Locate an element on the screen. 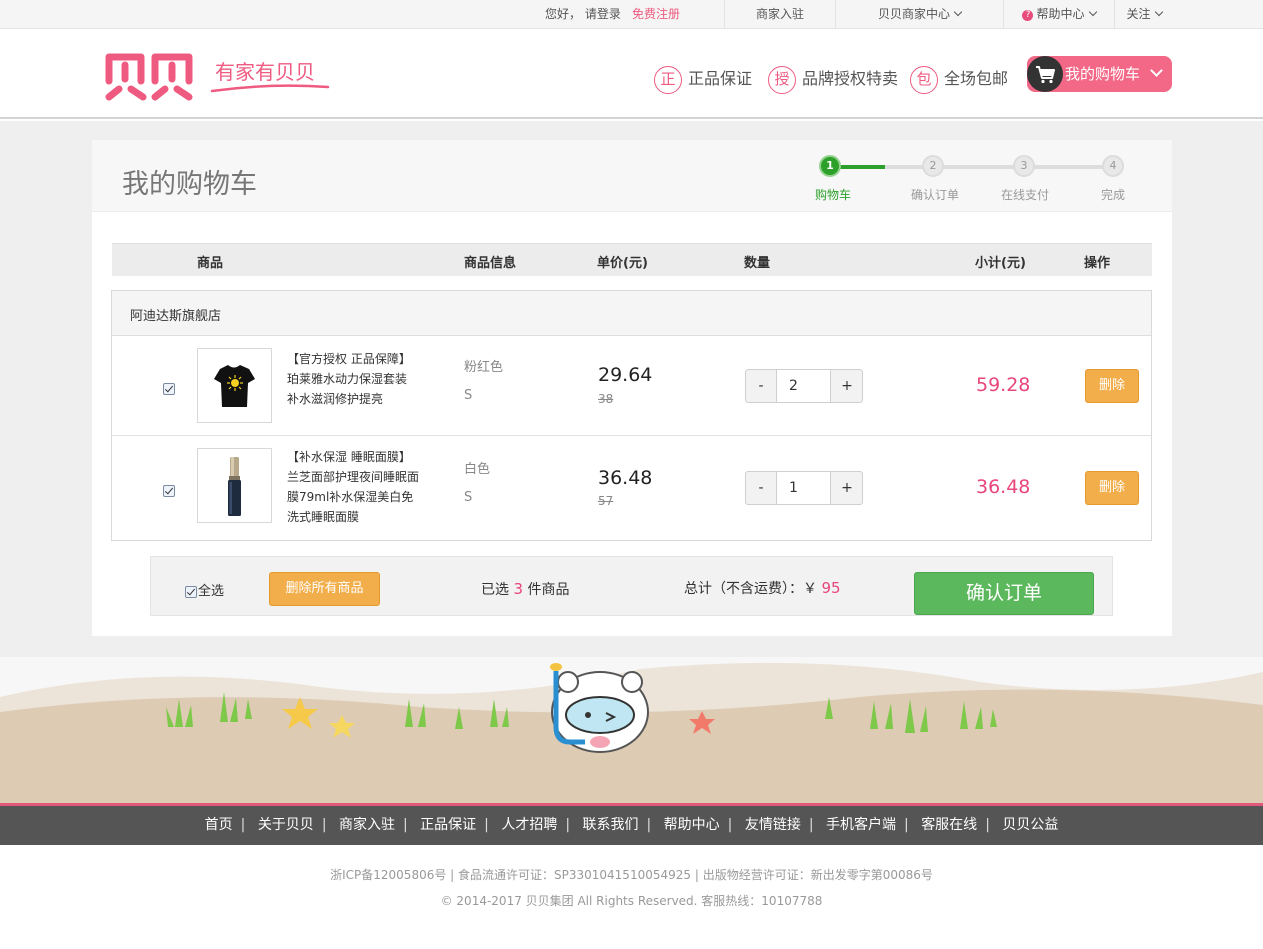 The image size is (1263, 949). cart-summary-bar: 全选 删除所有商品 已选 3 件商品 总计（不含运费）：￥ 95 确认订单 is located at coordinates (631, 586).